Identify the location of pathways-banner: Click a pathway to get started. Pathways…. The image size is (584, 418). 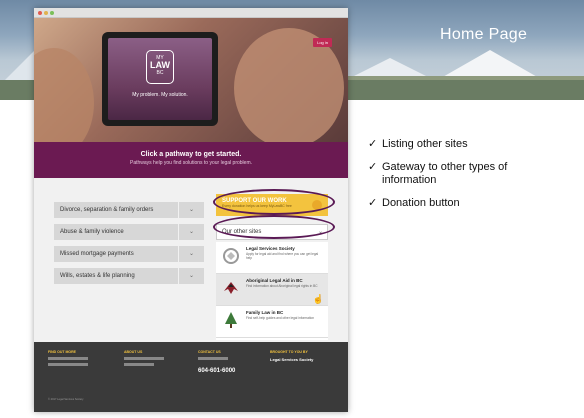
(191, 163).